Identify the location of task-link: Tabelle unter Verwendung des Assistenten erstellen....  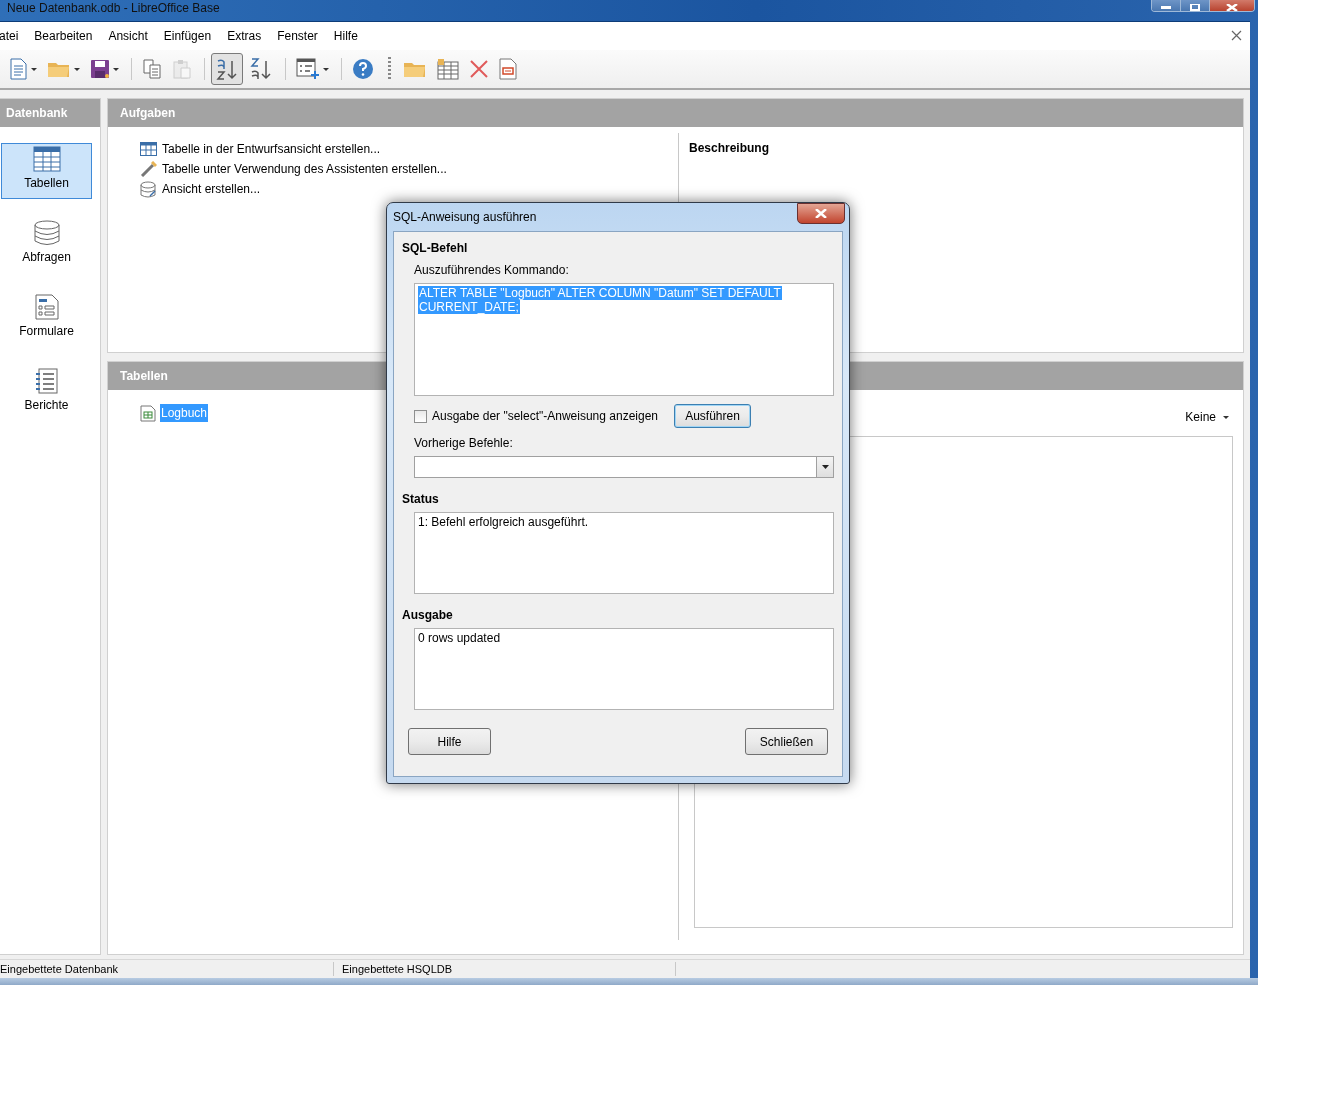
(409, 169).